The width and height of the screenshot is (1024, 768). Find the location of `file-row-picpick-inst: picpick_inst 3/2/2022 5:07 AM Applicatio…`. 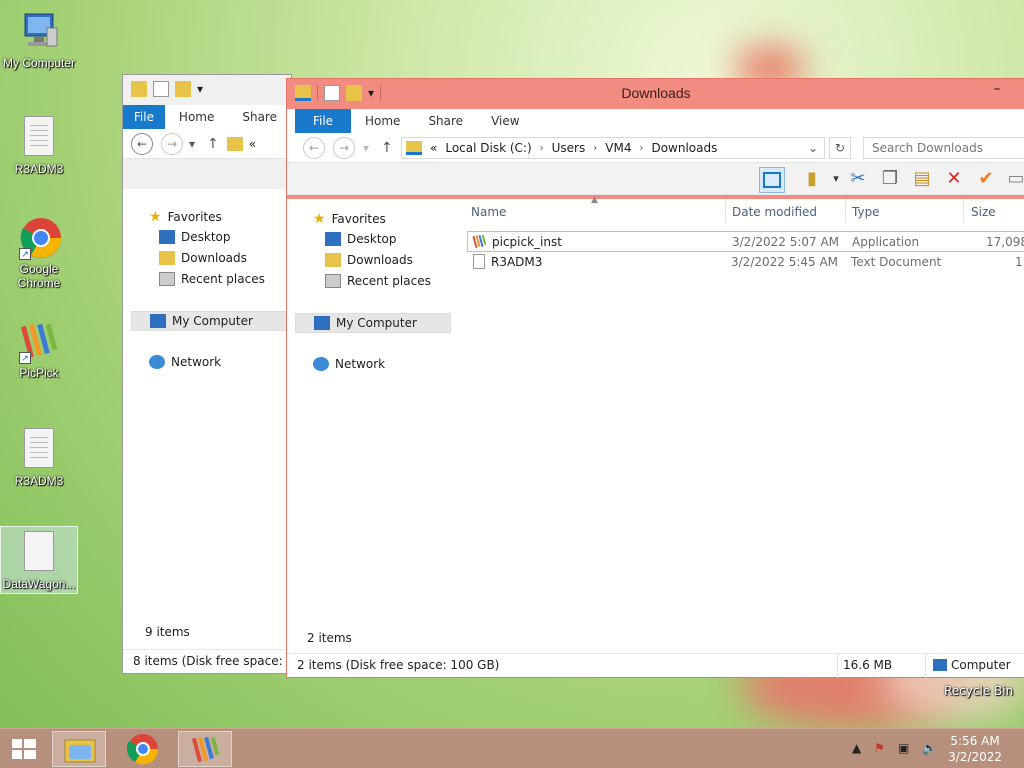

file-row-picpick-inst: picpick_inst 3/2/2022 5:07 AM Applicatio… is located at coordinates (745, 241).